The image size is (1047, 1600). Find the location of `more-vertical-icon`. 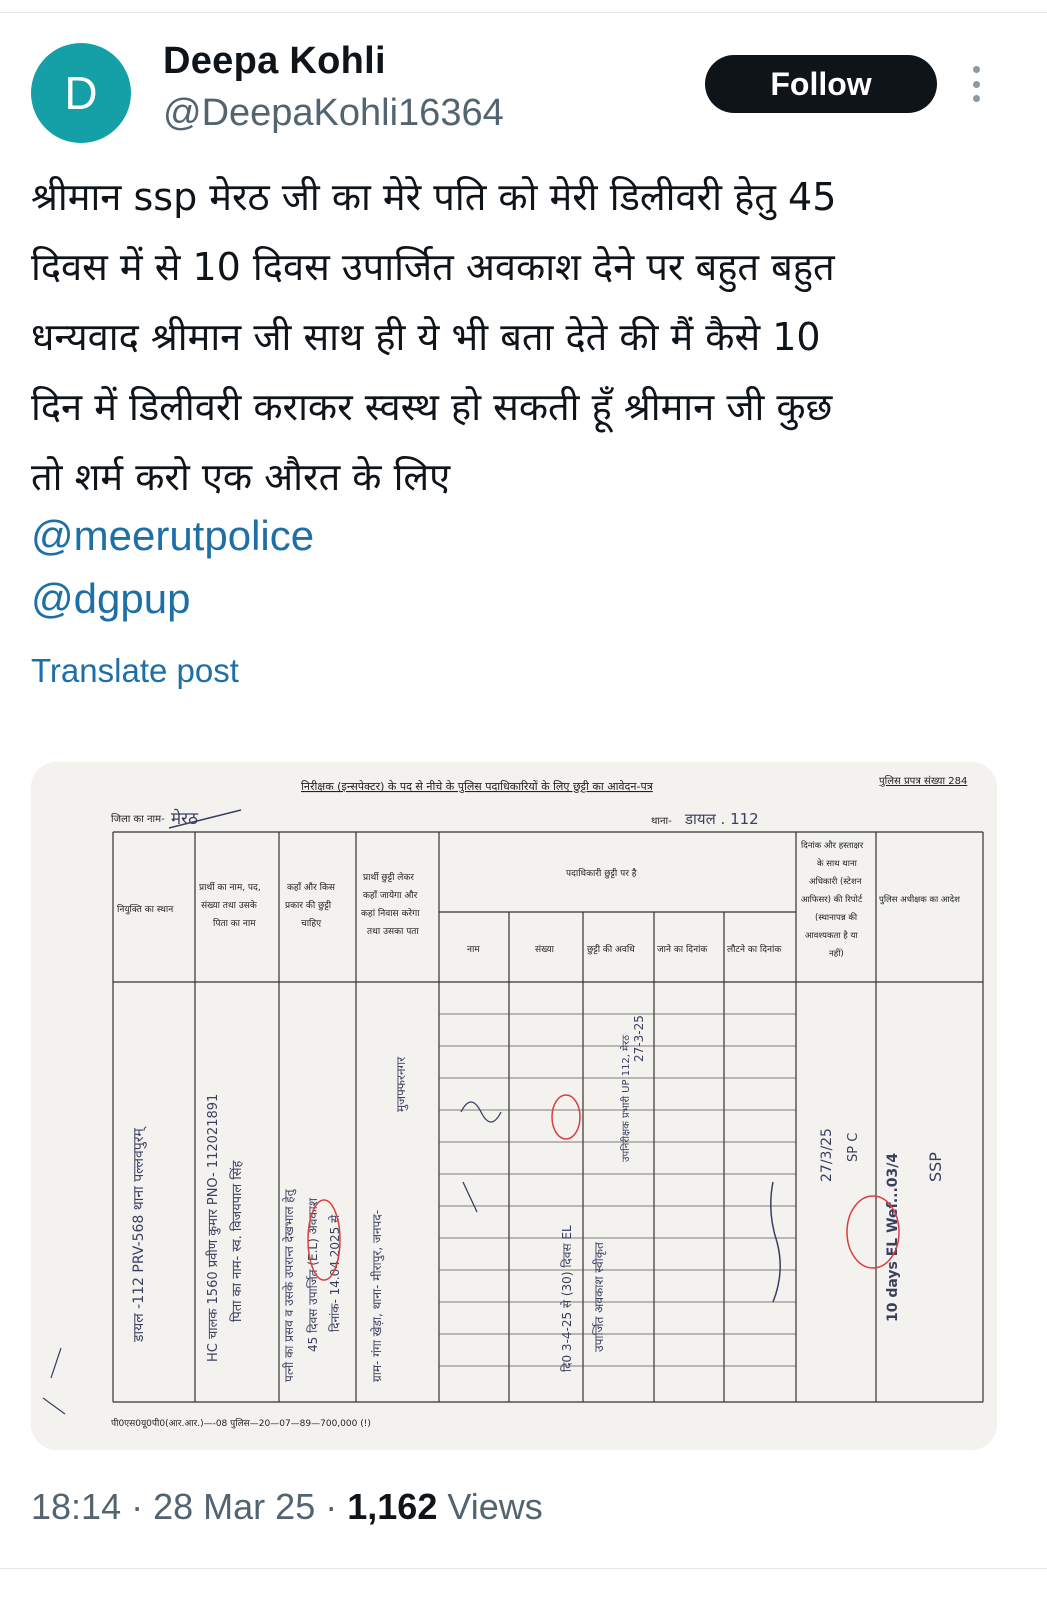

more-vertical-icon is located at coordinates (976, 84).